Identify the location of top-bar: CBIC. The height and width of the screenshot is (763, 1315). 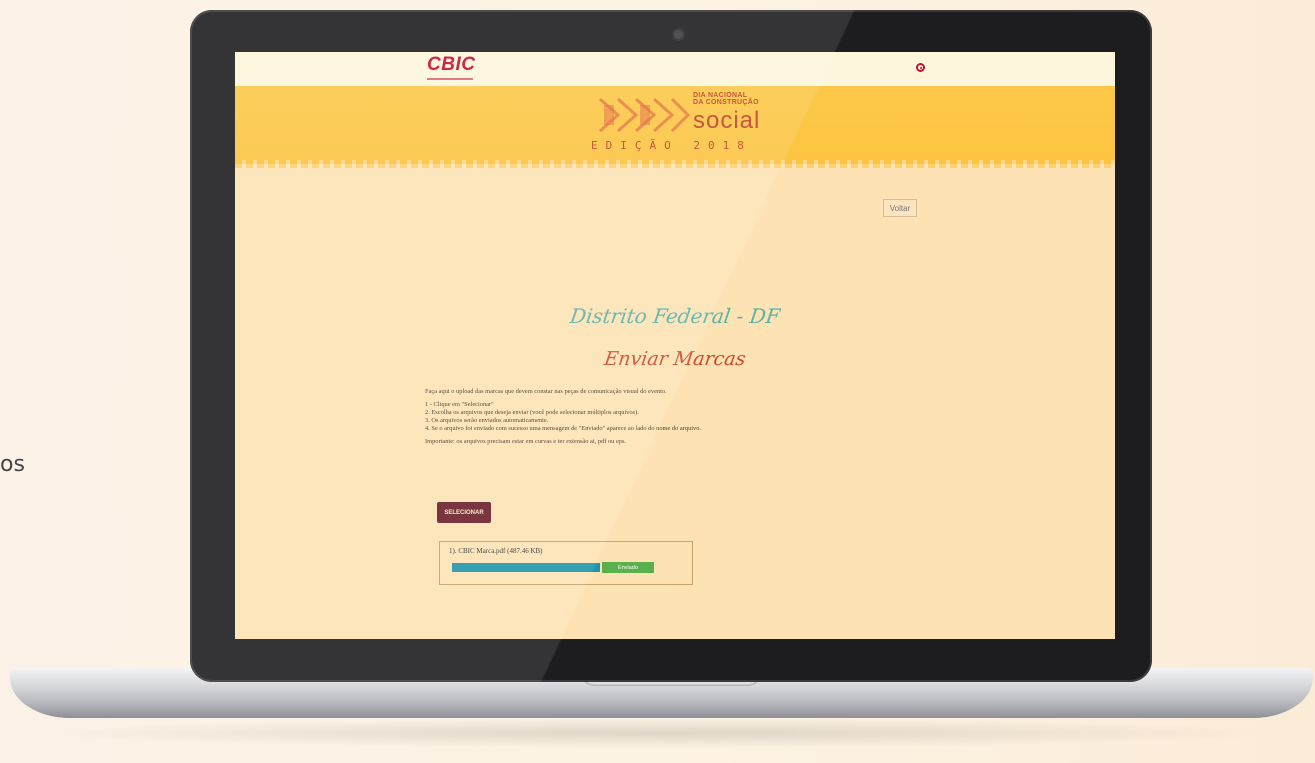
(675, 69).